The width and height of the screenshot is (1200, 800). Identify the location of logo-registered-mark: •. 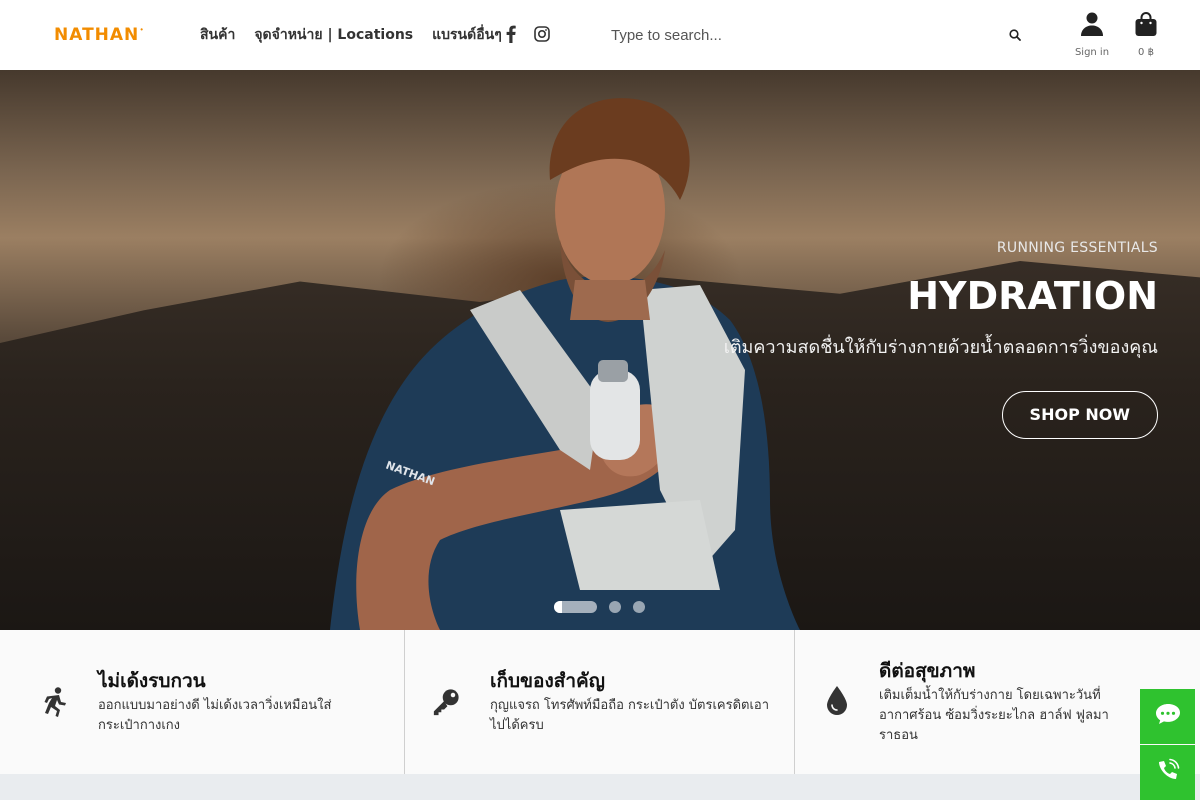
(142, 29).